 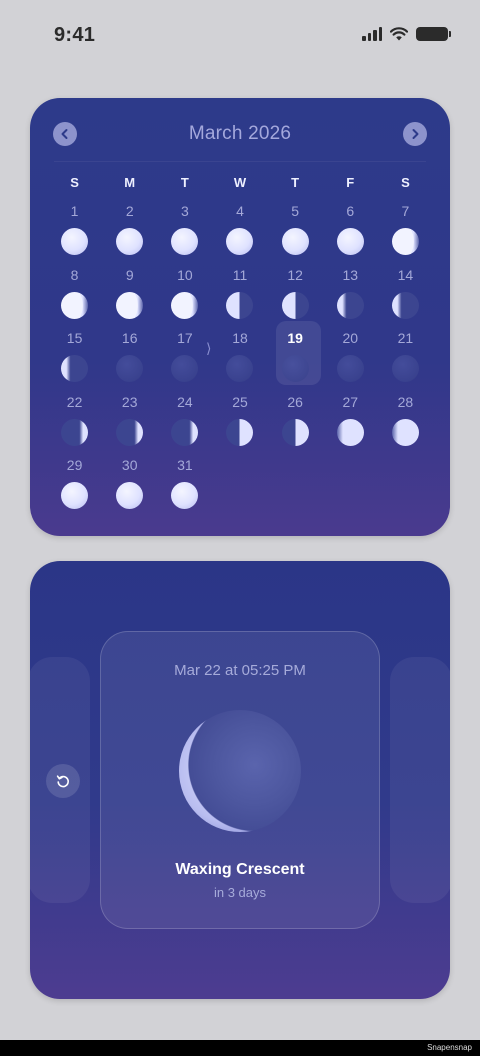 What do you see at coordinates (372, 34) in the screenshot?
I see `cellular-signal-icon` at bounding box center [372, 34].